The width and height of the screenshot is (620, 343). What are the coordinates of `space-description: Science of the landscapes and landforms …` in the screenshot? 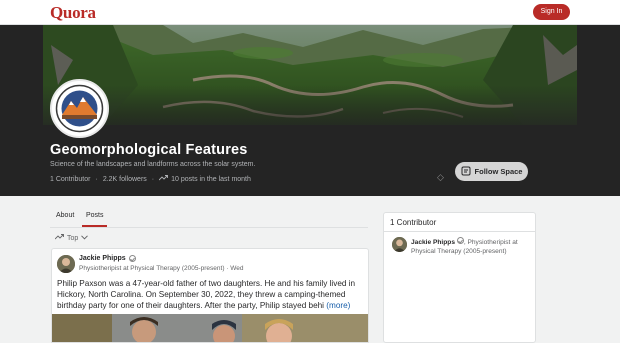 It's located at (153, 164).